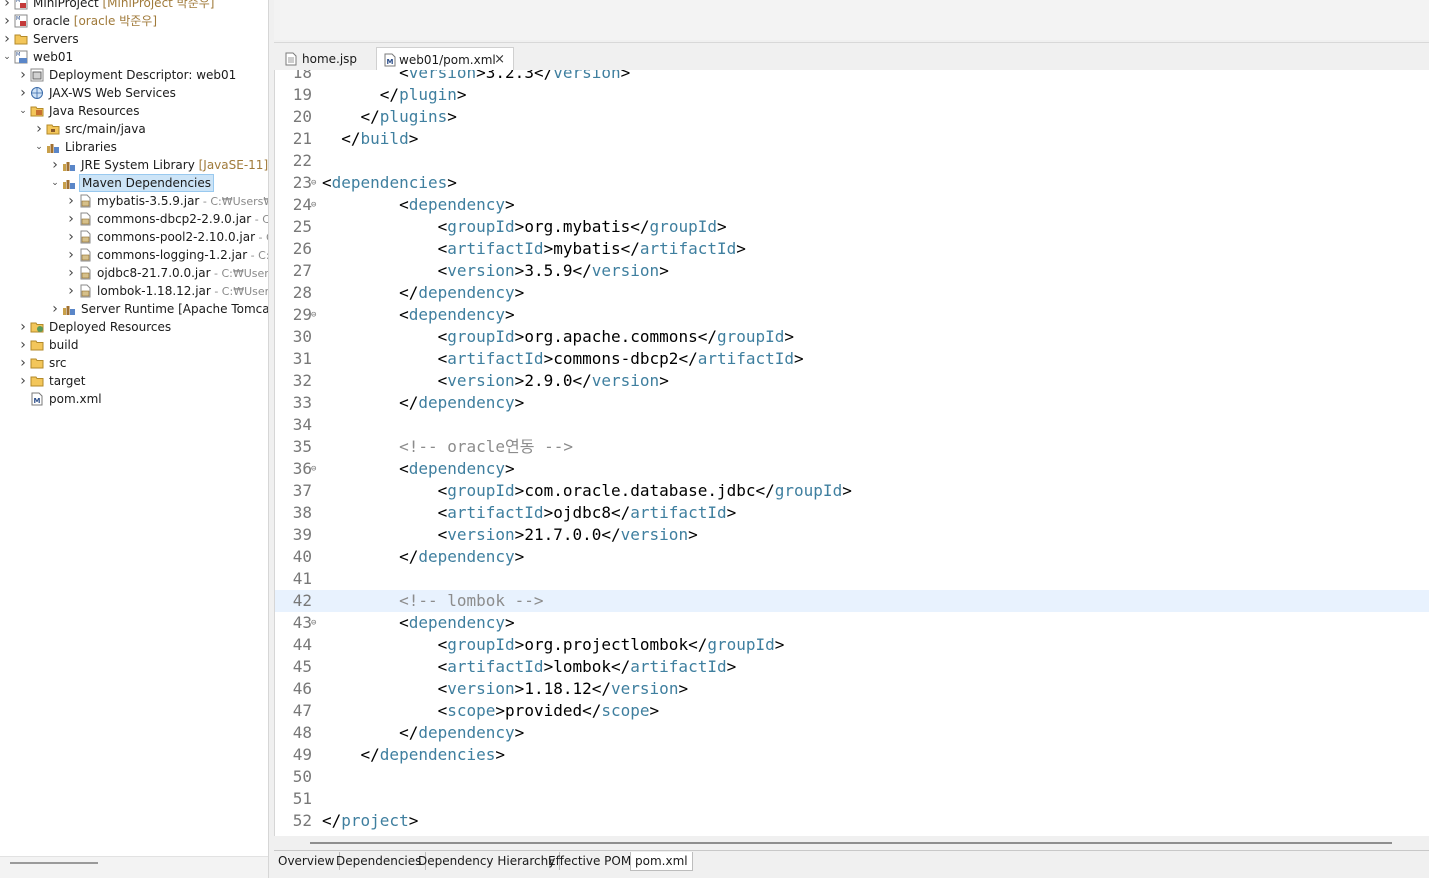  I want to click on tree-item: ⌄ Libraries, so click(134, 147).